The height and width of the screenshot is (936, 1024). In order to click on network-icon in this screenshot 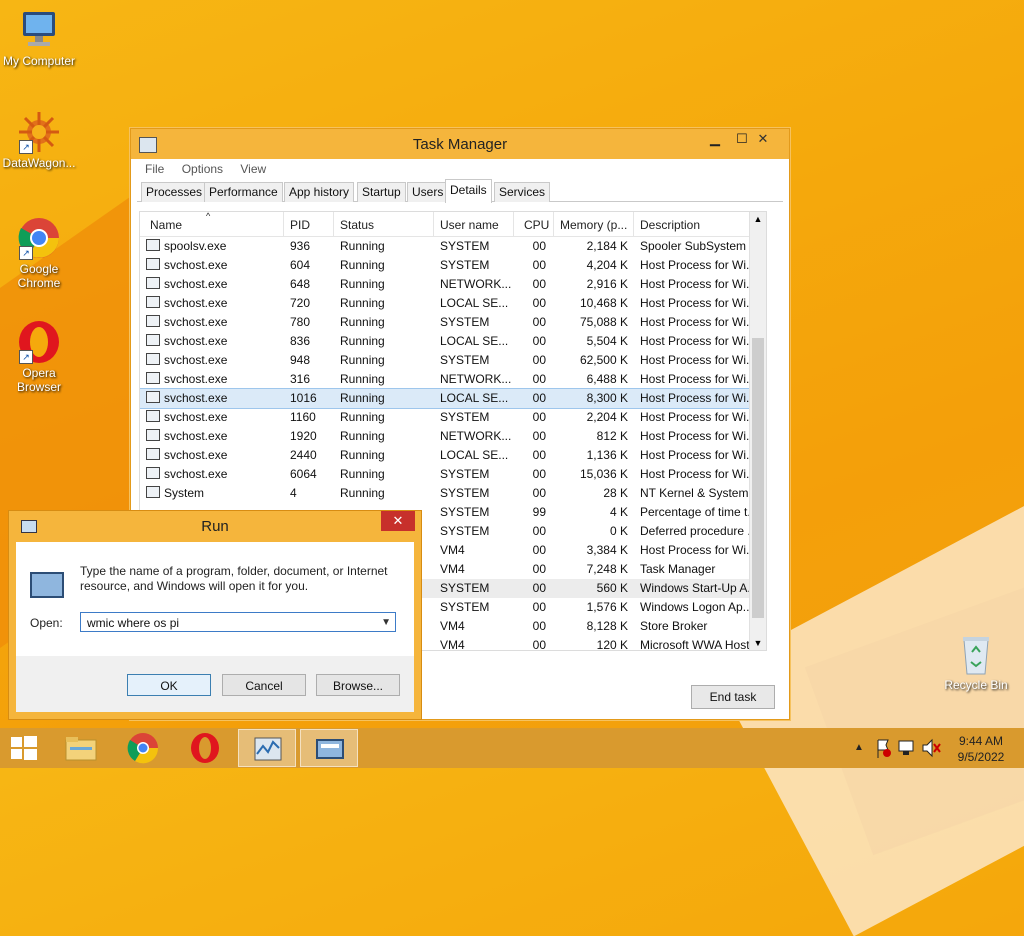, I will do `click(907, 748)`.